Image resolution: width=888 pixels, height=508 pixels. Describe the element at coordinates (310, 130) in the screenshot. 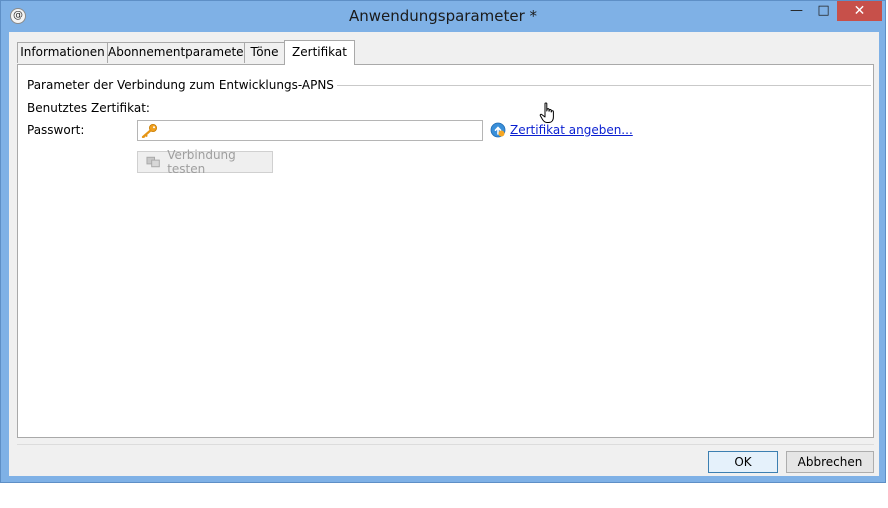

I see `password-field` at that location.